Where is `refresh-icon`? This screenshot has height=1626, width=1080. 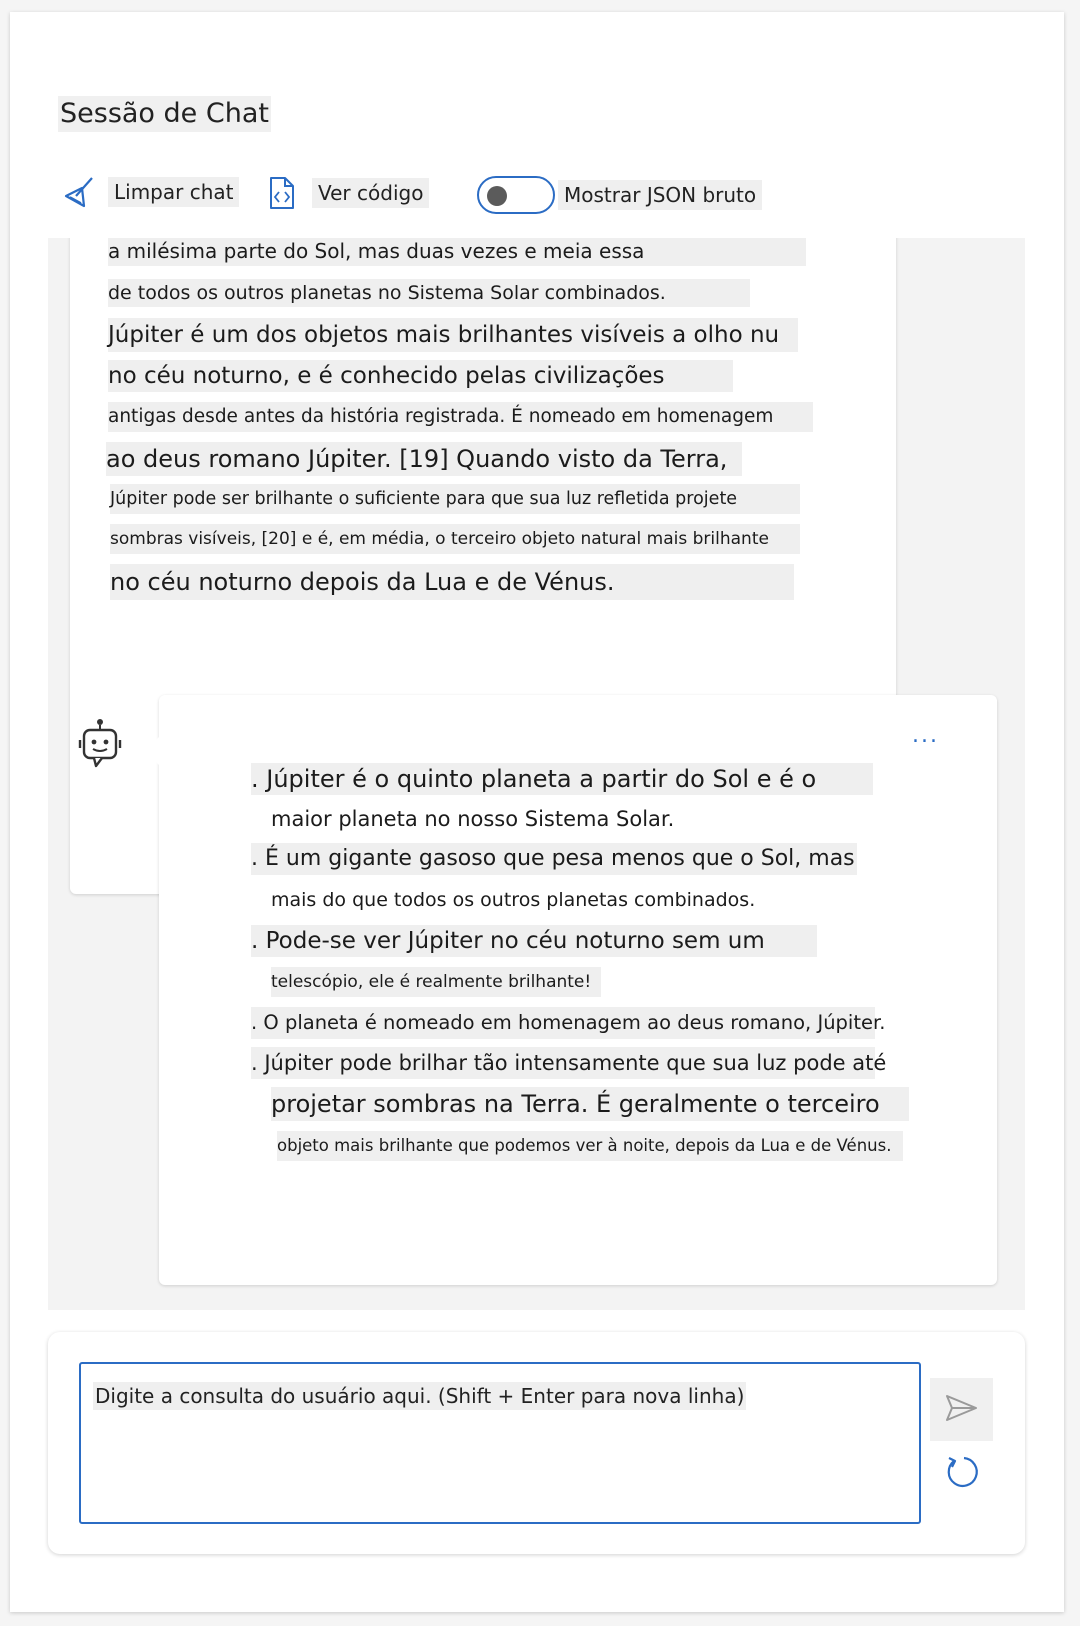
refresh-icon is located at coordinates (962, 1474).